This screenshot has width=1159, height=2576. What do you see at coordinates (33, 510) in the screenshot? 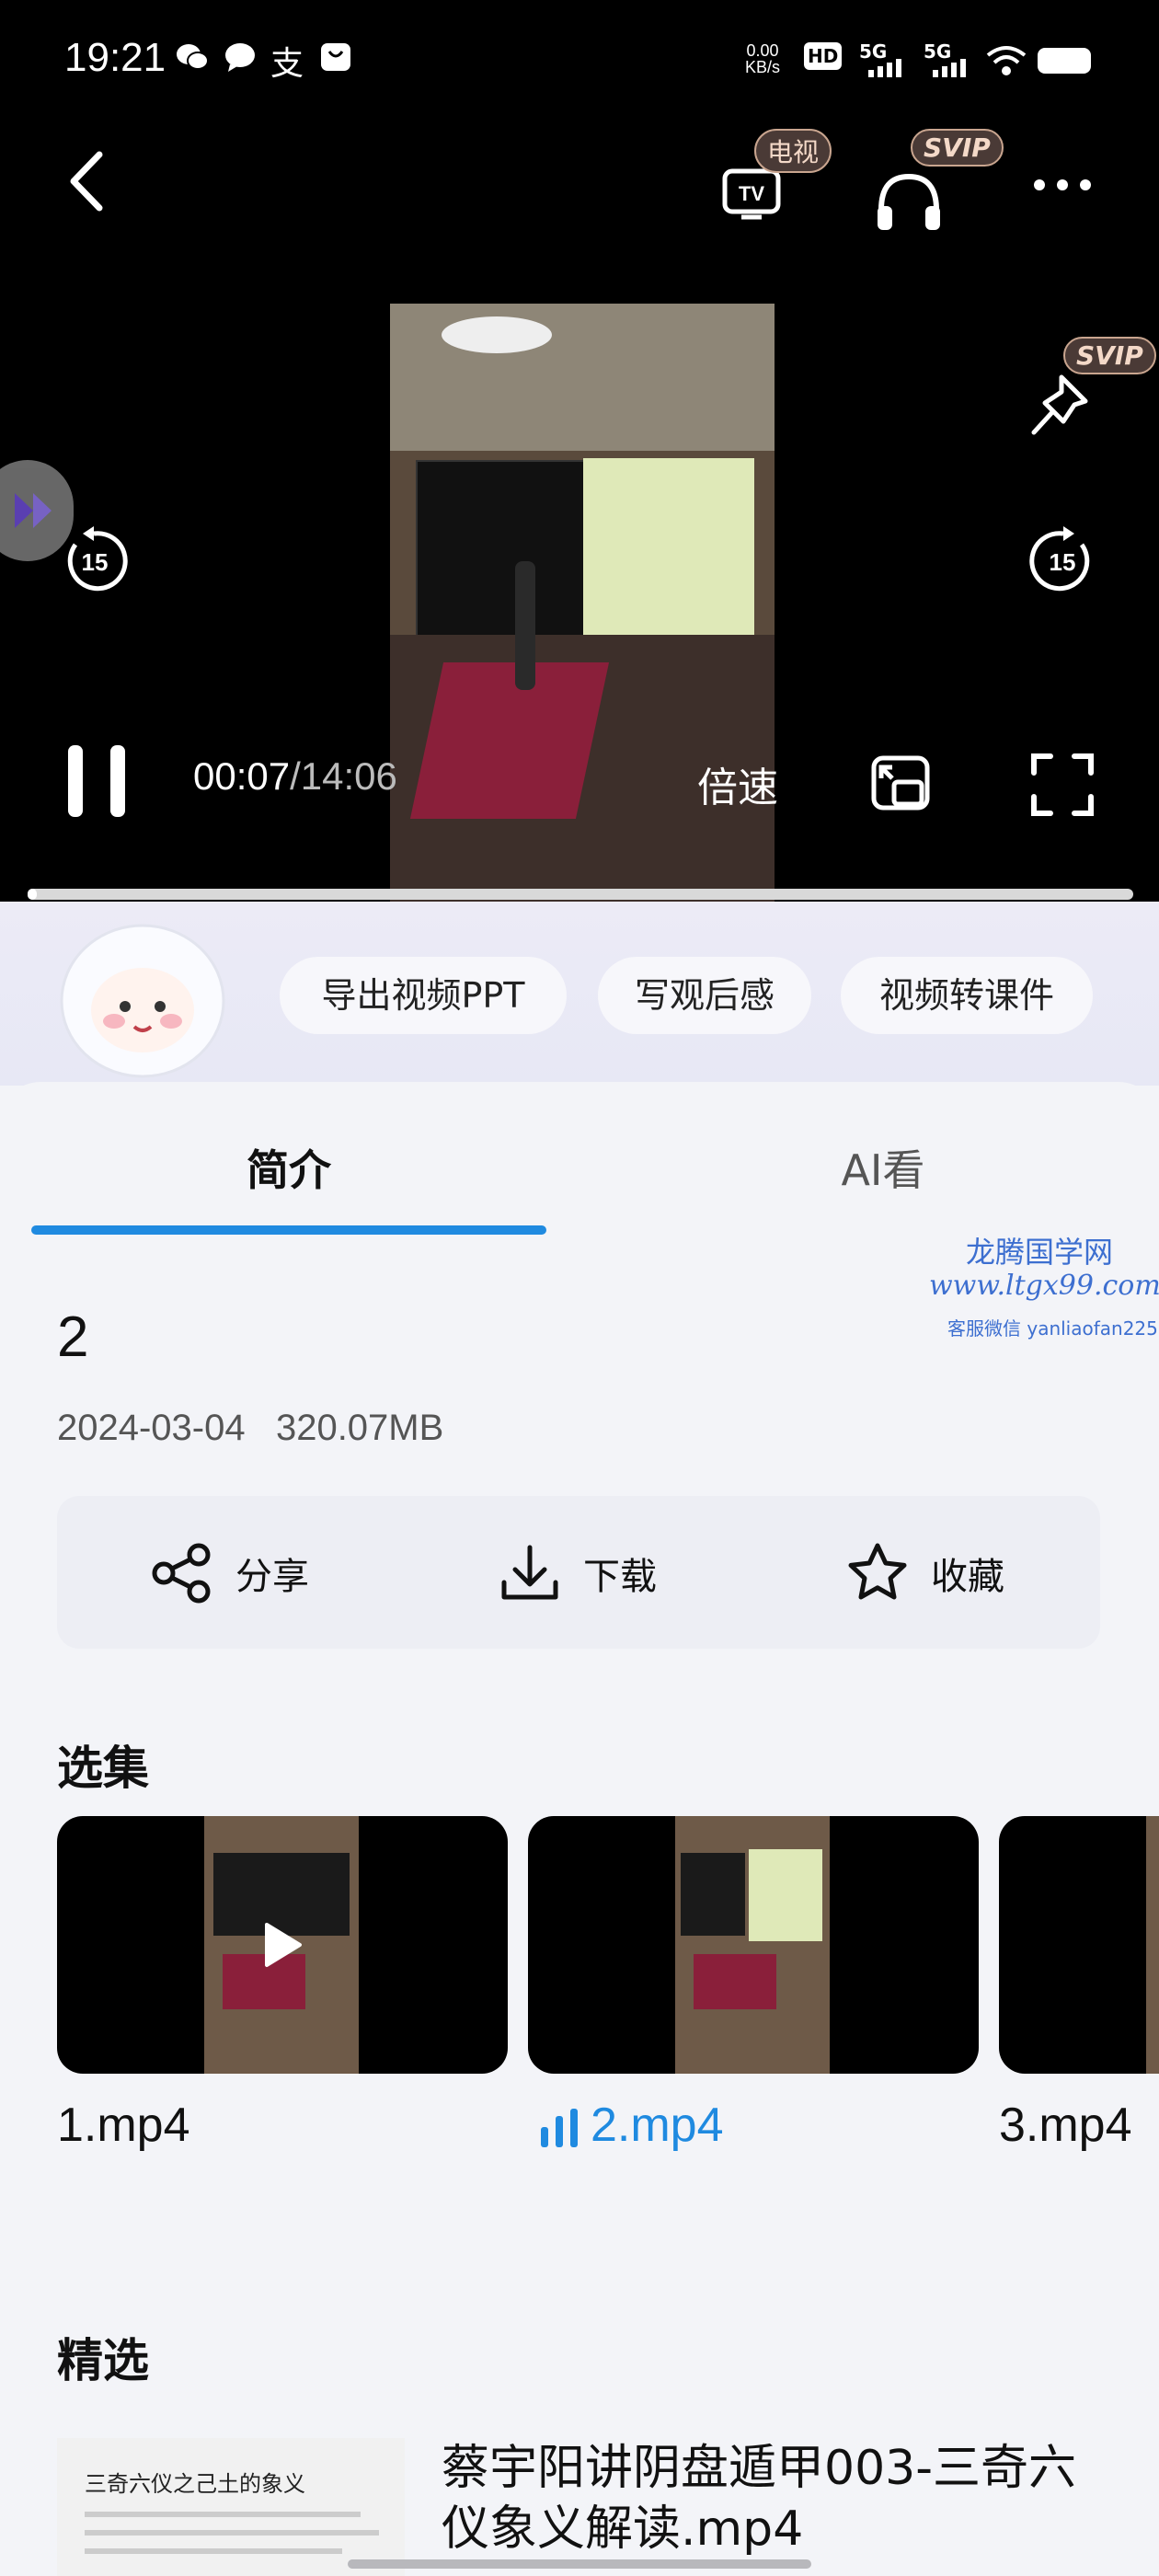
I see `double-chevron-icon` at bounding box center [33, 510].